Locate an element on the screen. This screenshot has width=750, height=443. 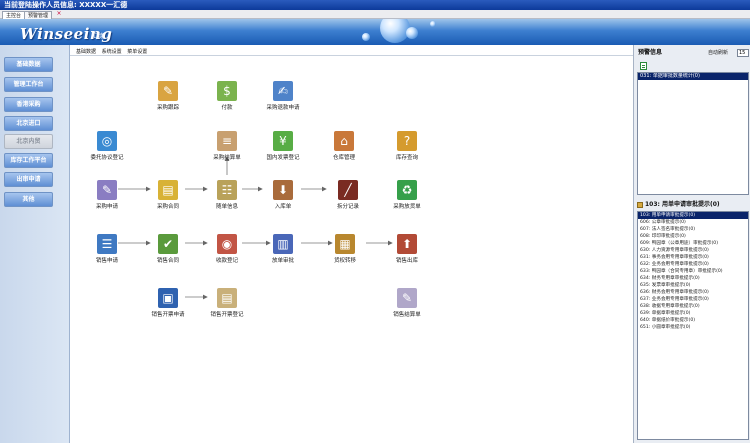
list-item: 639: 单据章审批提示(0) is located at coordinates (693, 313).